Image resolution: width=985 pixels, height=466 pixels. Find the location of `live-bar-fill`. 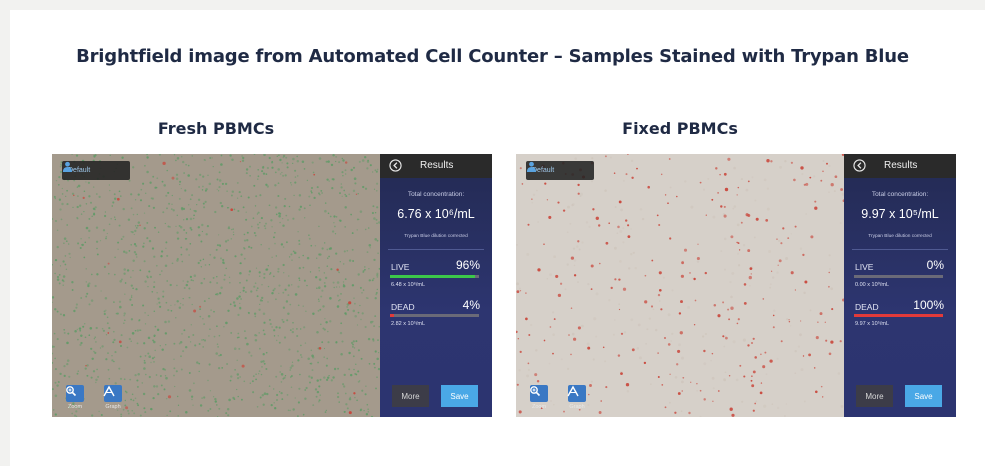

live-bar-fill is located at coordinates (433, 276).